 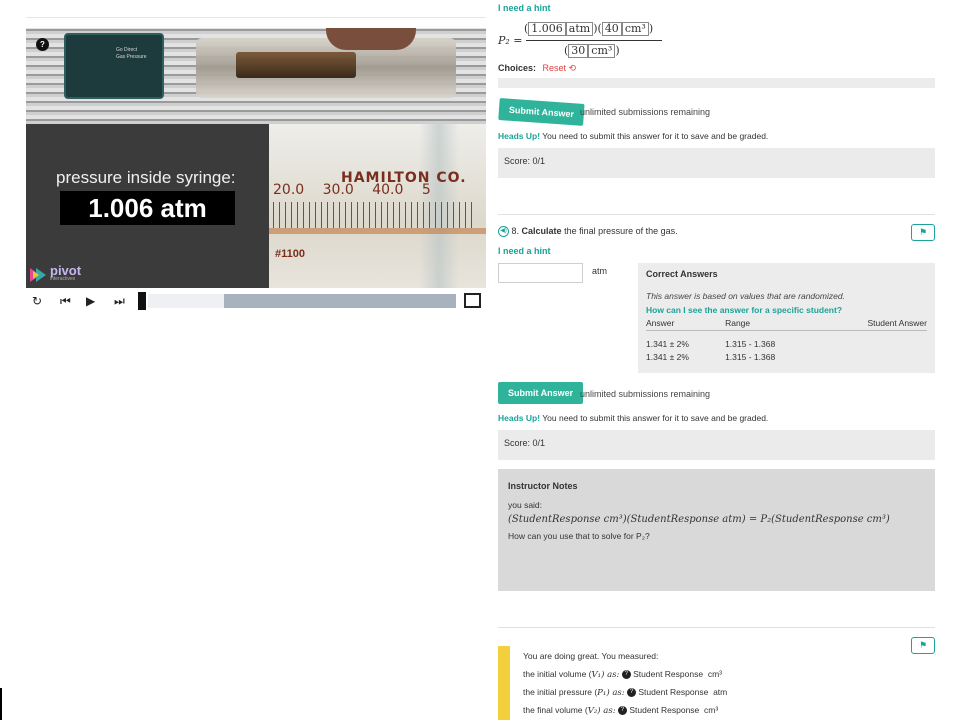 What do you see at coordinates (578, 50) in the screenshot?
I see `den-v: 30` at bounding box center [578, 50].